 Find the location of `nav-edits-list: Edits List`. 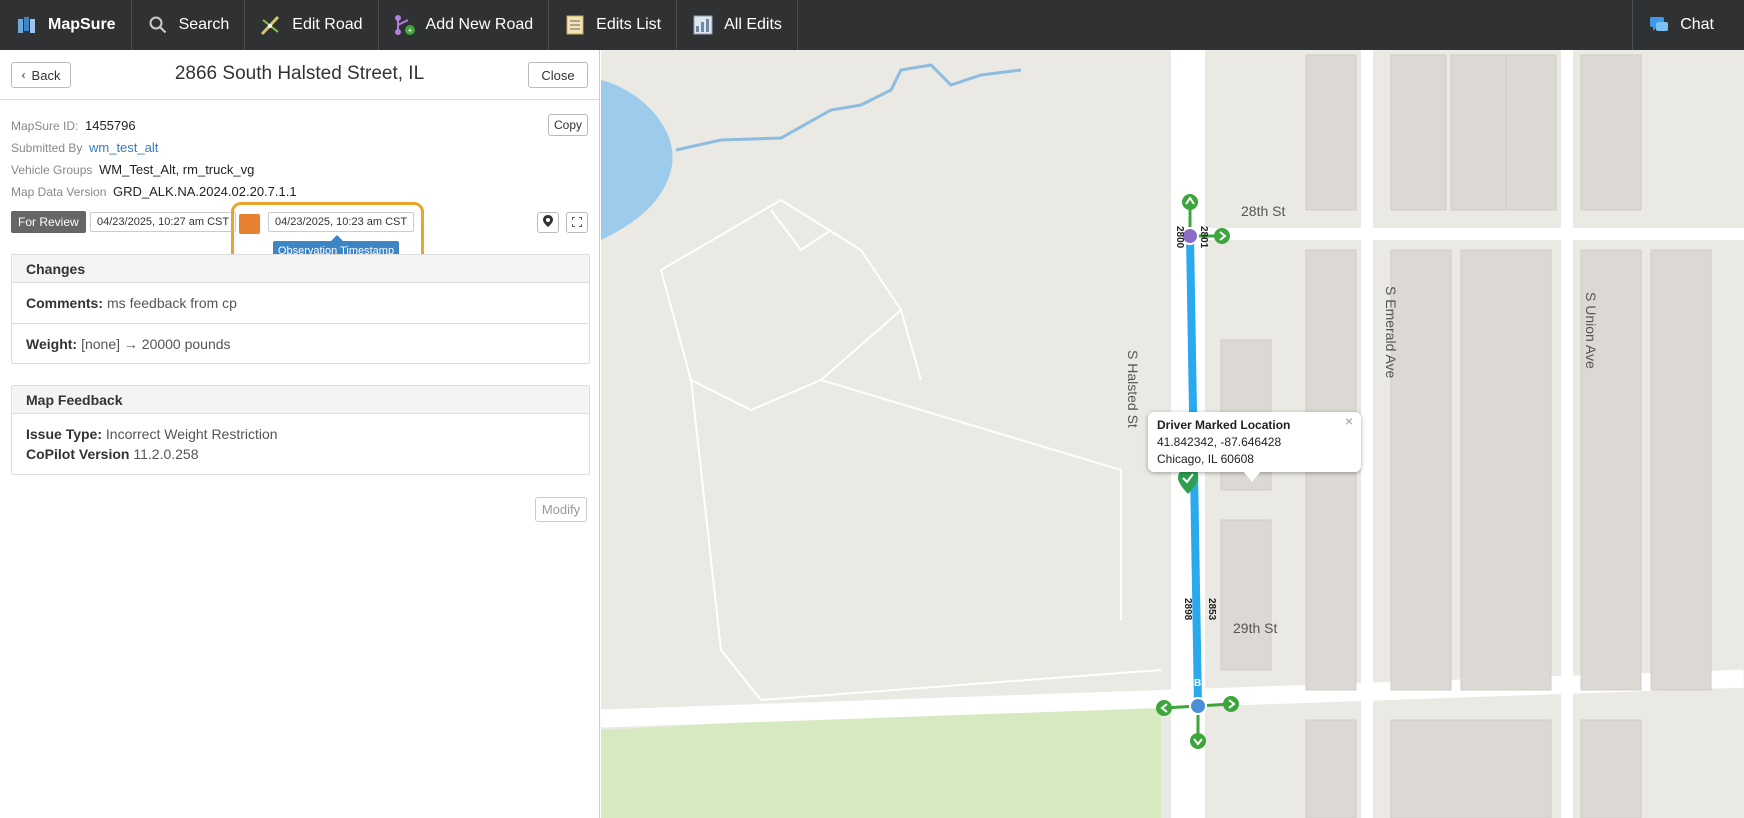

nav-edits-list: Edits List is located at coordinates (613, 25).